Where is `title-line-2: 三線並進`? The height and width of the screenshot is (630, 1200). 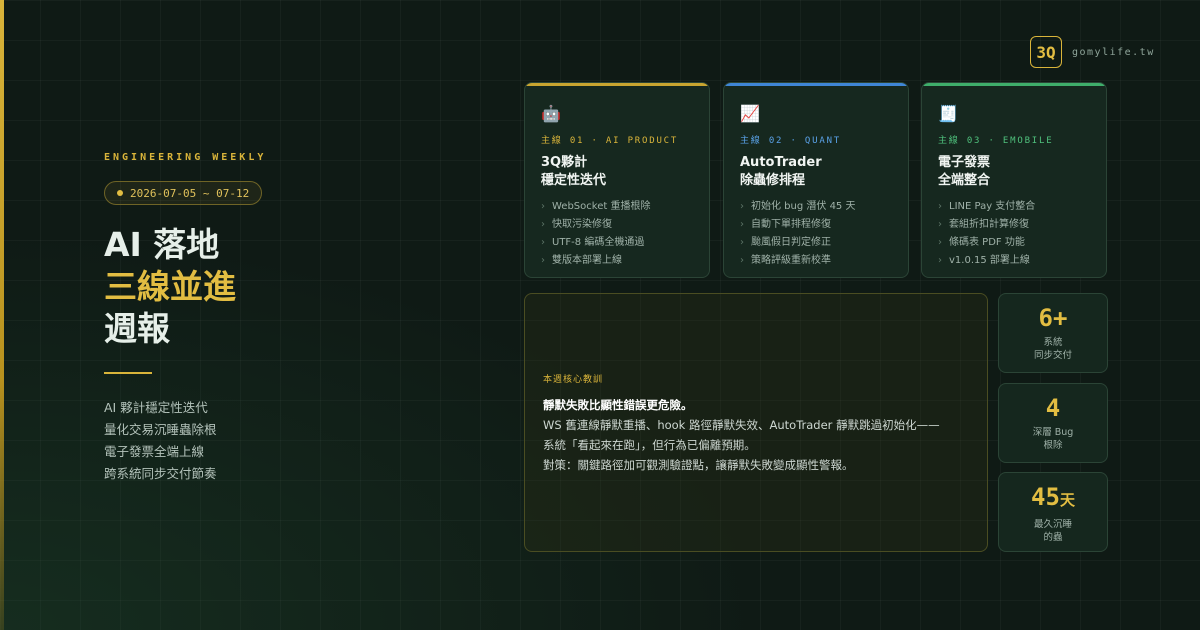 title-line-2: 三線並進 is located at coordinates (170, 286).